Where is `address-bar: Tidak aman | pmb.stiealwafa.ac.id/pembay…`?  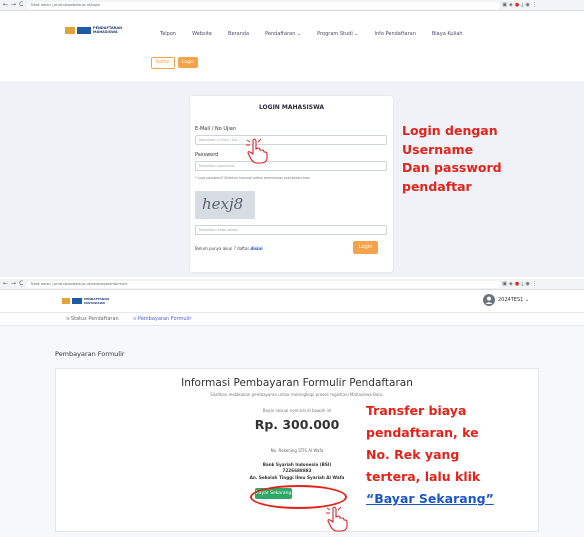 address-bar: Tidak aman | pmb.stiealwafa.ac.id/pembay… is located at coordinates (264, 284).